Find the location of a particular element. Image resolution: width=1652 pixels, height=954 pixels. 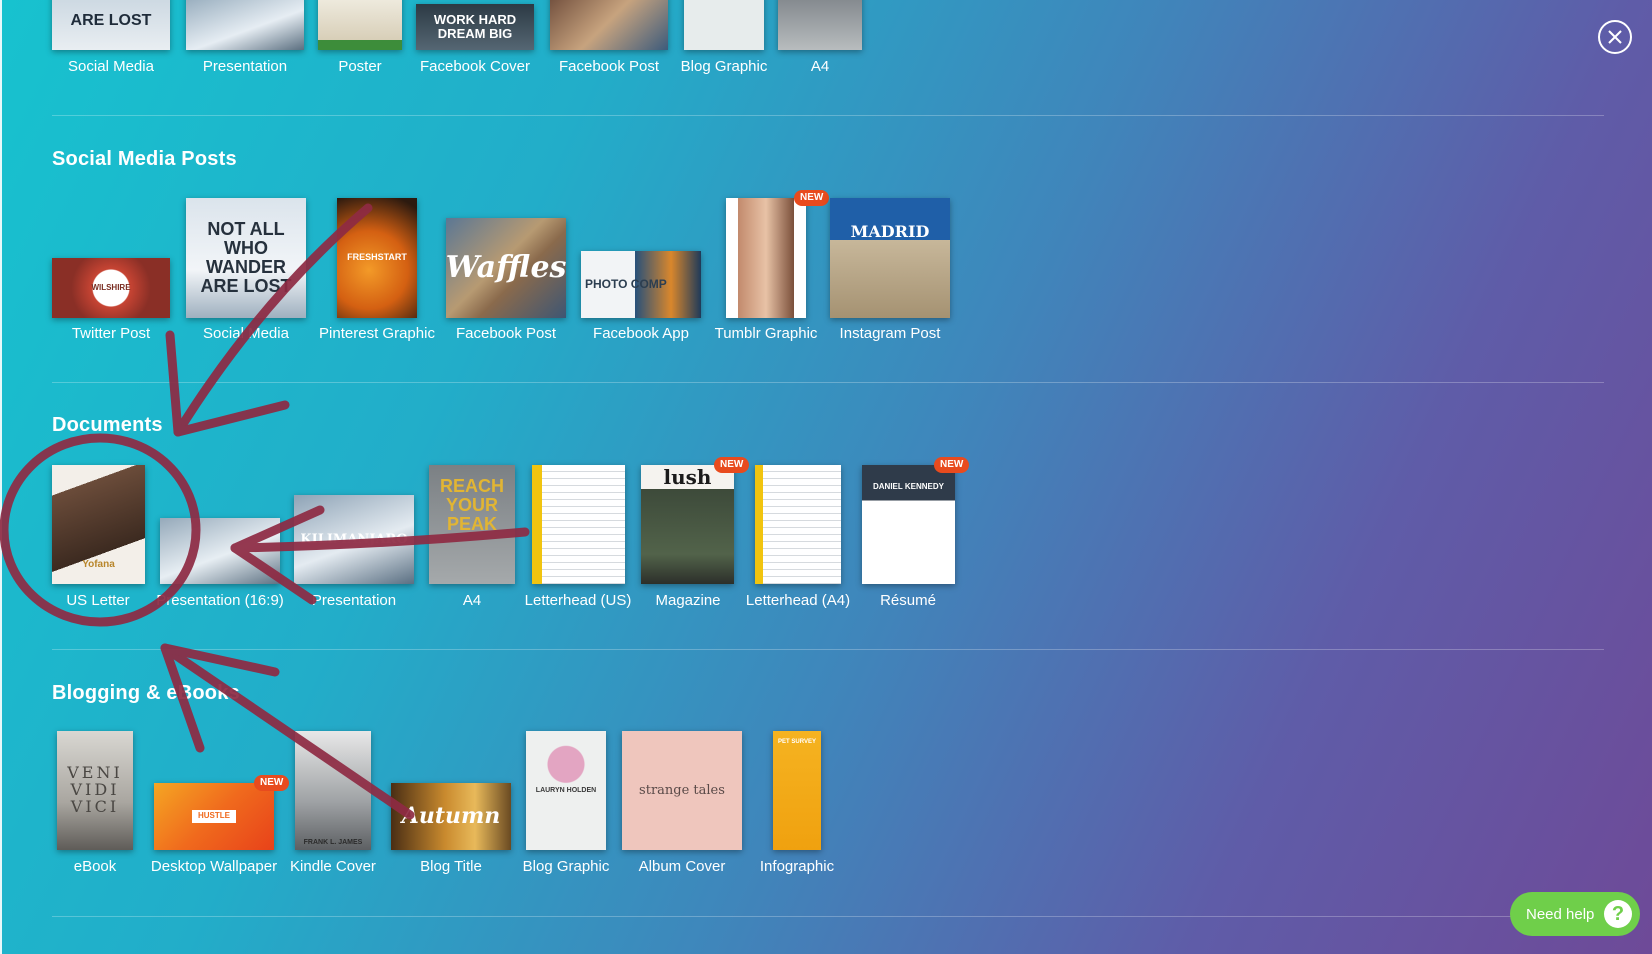

thumb-presentation: KILIMANJARO is located at coordinates (354, 539).